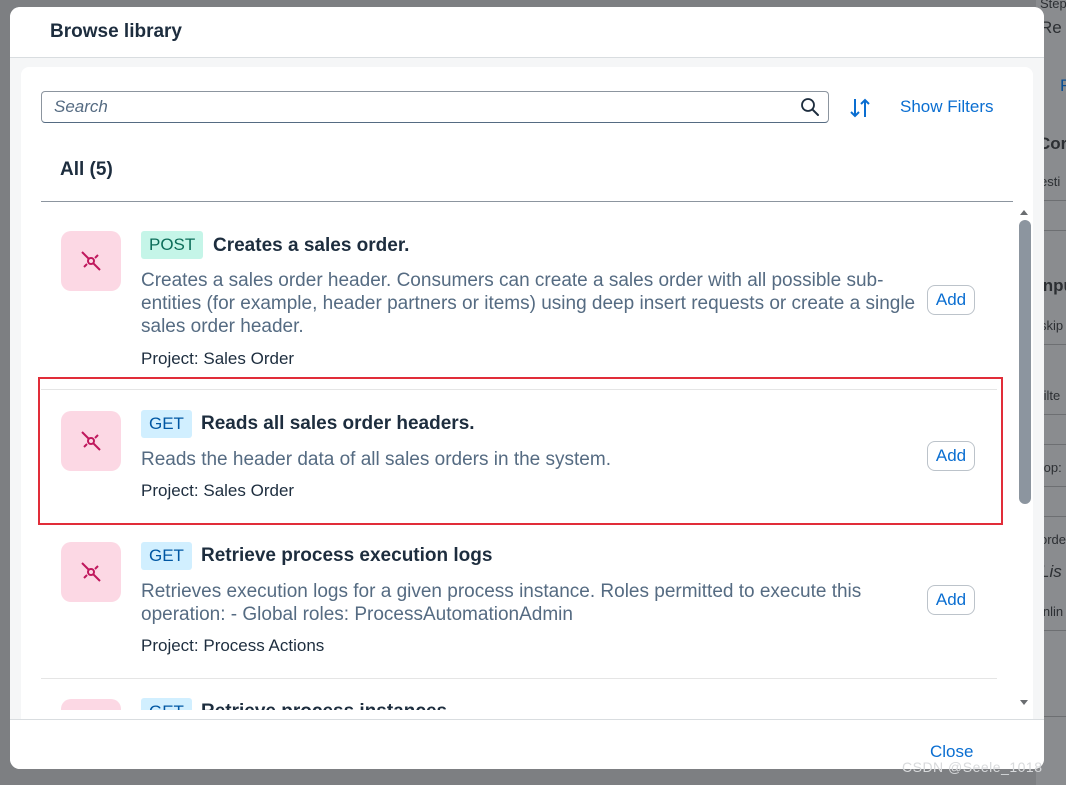  Describe the element at coordinates (860, 108) in the screenshot. I see `sort-icon` at that location.